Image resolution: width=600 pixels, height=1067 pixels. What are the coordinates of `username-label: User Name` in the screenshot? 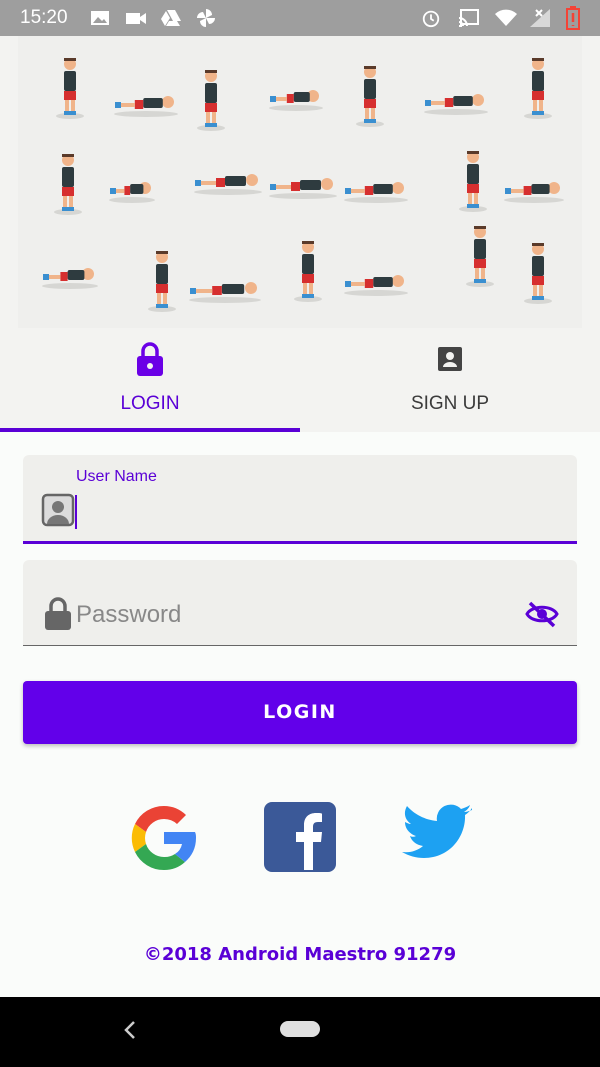 It's located at (116, 476).